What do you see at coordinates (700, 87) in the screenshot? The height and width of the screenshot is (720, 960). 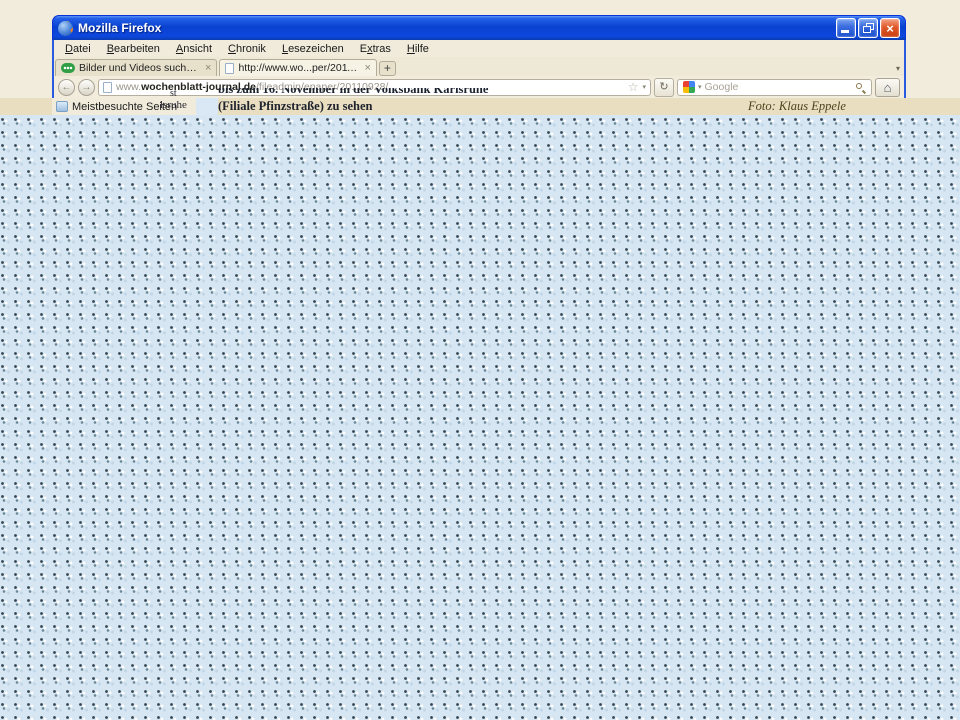 I see `search-engine-dropdown-icon: ▾` at bounding box center [700, 87].